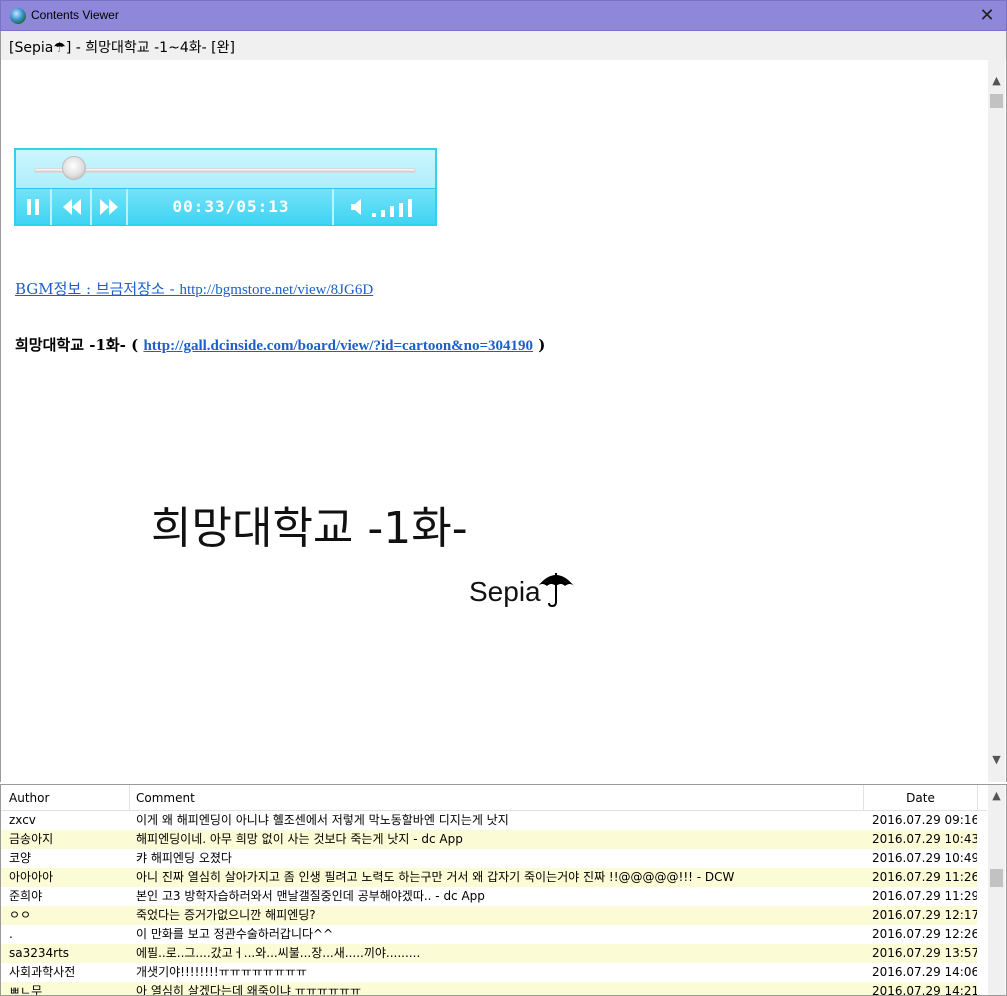 Image resolution: width=1007 pixels, height=996 pixels. I want to click on rewind-icon, so click(72, 207).